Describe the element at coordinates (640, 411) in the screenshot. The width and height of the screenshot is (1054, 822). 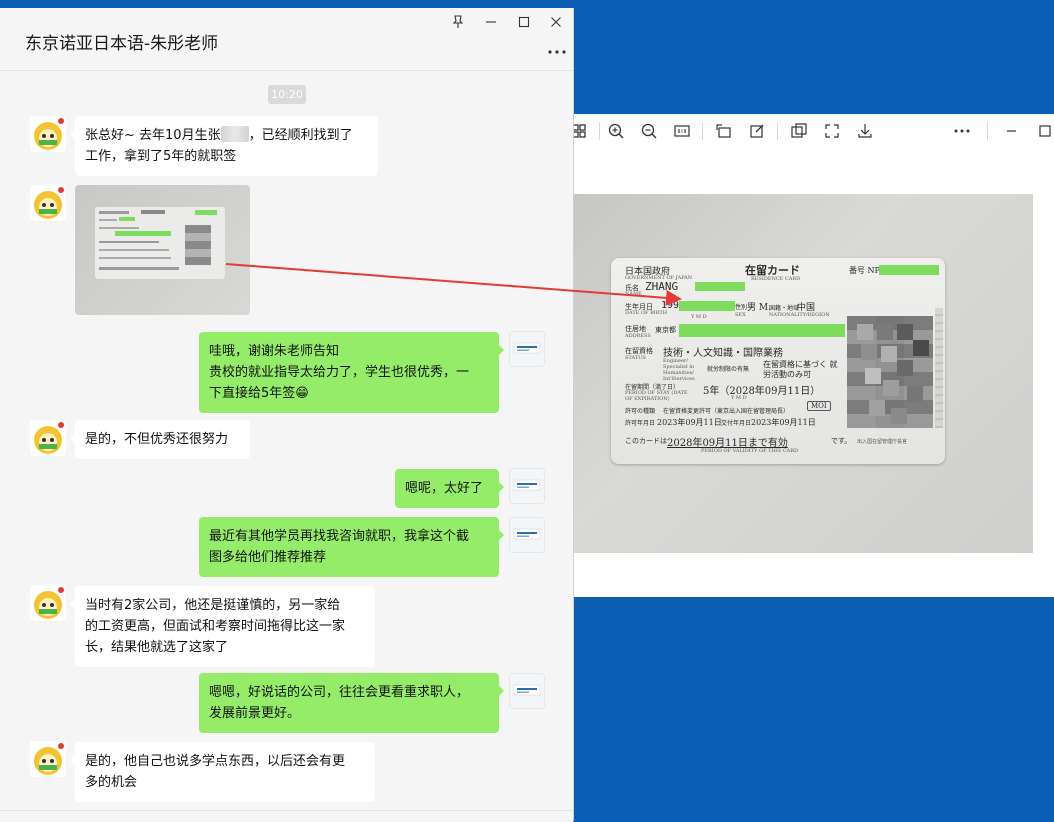
I see `permit-label: 許可の種類` at that location.